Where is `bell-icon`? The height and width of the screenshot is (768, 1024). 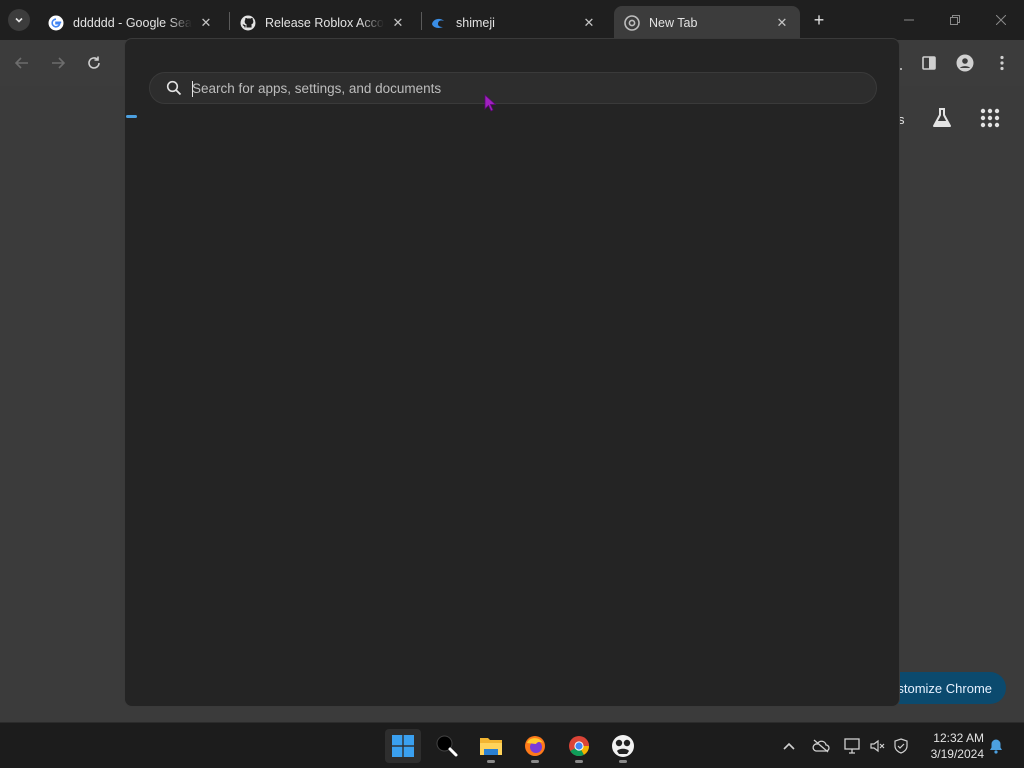 bell-icon is located at coordinates (996, 746).